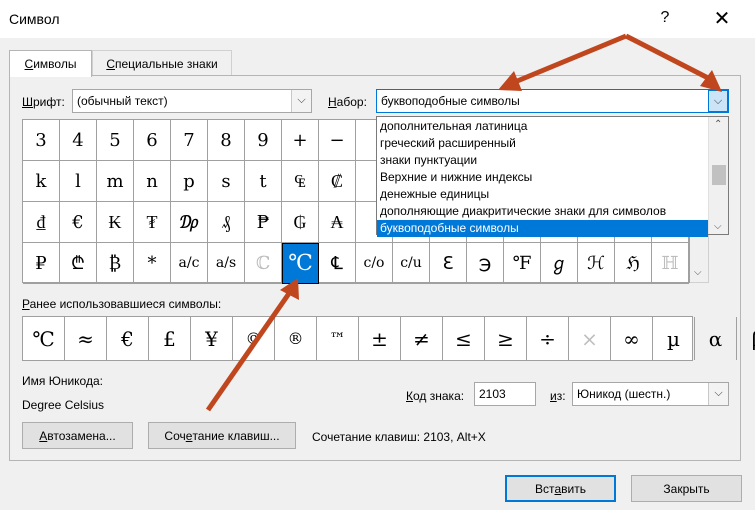 The height and width of the screenshot is (510, 755). What do you see at coordinates (115, 140) in the screenshot?
I see `symbol-cell: 5` at bounding box center [115, 140].